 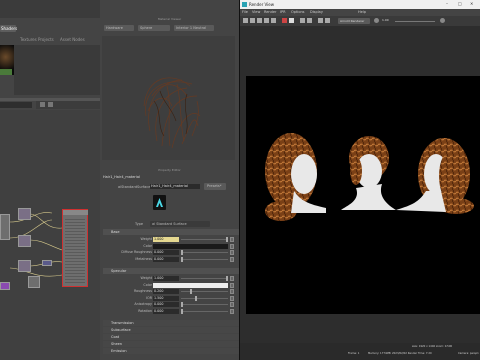 I want to click on base-metalness-slider, so click(x=204, y=259).